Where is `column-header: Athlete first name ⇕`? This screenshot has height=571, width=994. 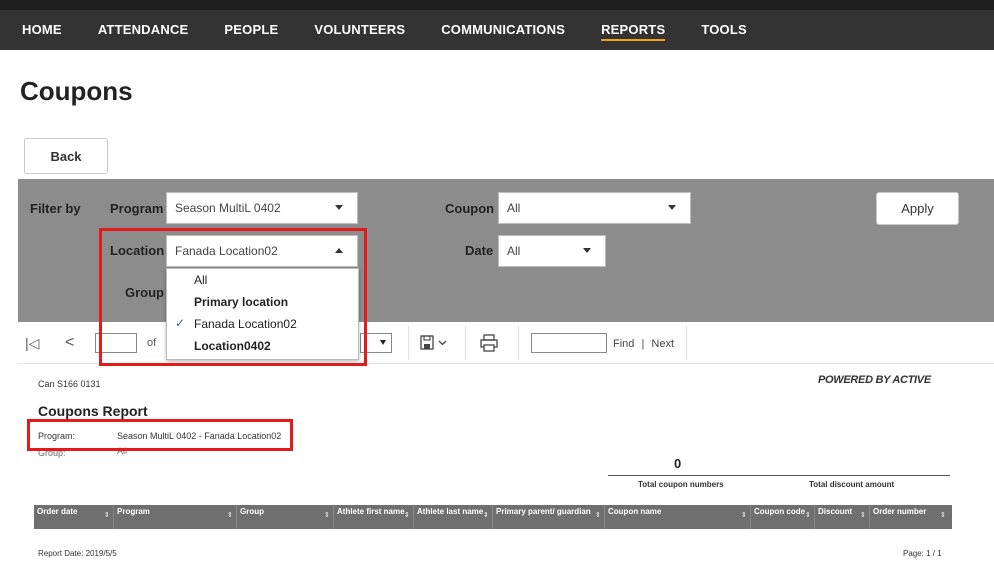
column-header: Athlete first name ⇕ is located at coordinates (374, 517).